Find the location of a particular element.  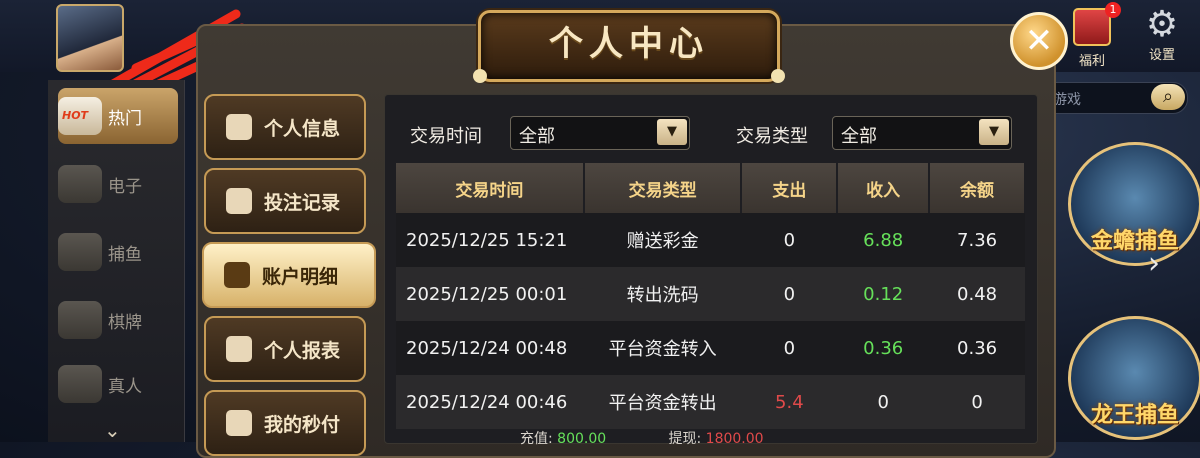

tab-account-details: 账户明细 is located at coordinates (289, 275).